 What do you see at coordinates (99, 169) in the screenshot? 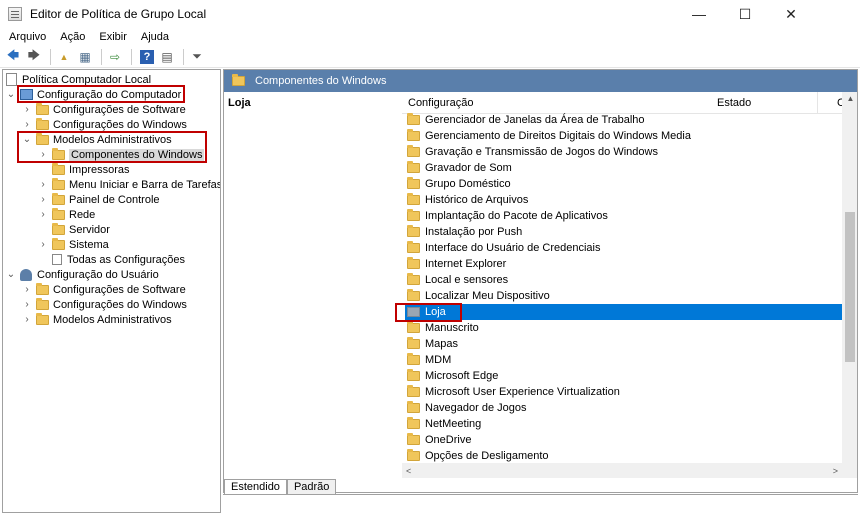
I see `tree-item-label: Impressoras` at bounding box center [99, 169].